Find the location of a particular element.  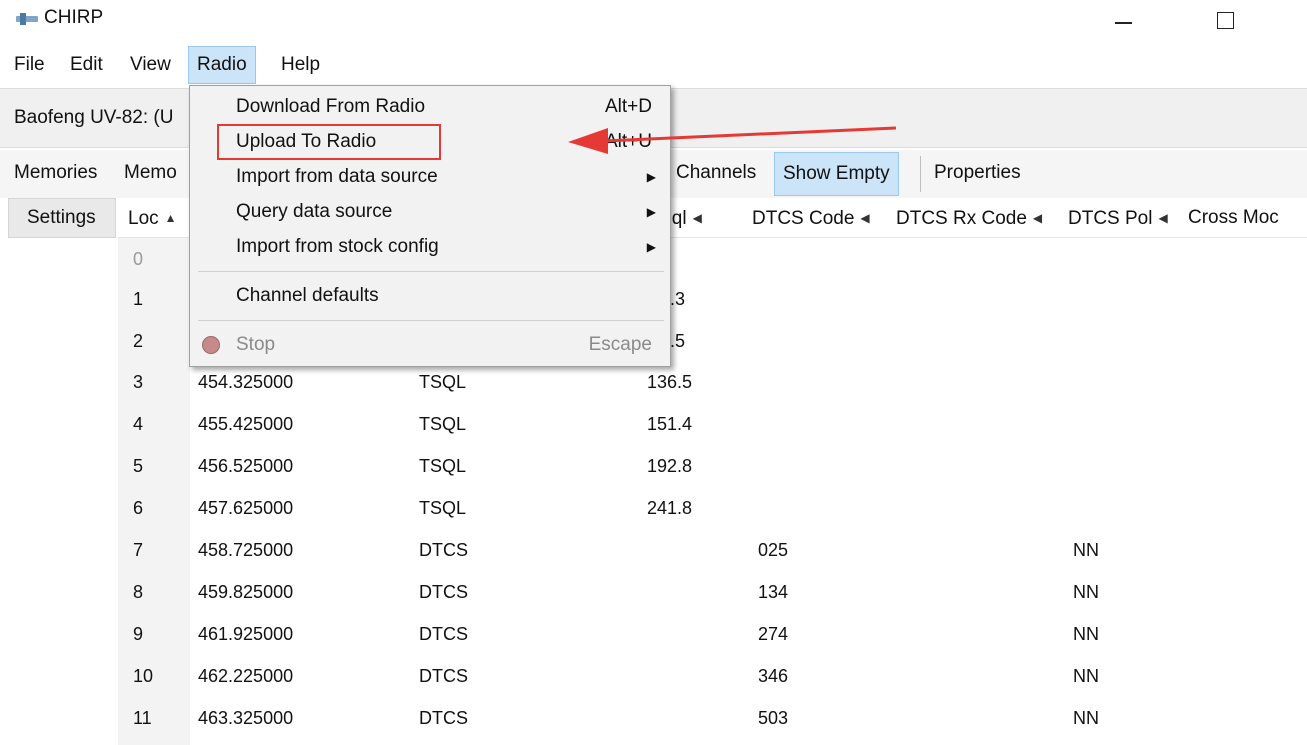

cell-dtcs-code: 274 is located at coordinates (773, 634).